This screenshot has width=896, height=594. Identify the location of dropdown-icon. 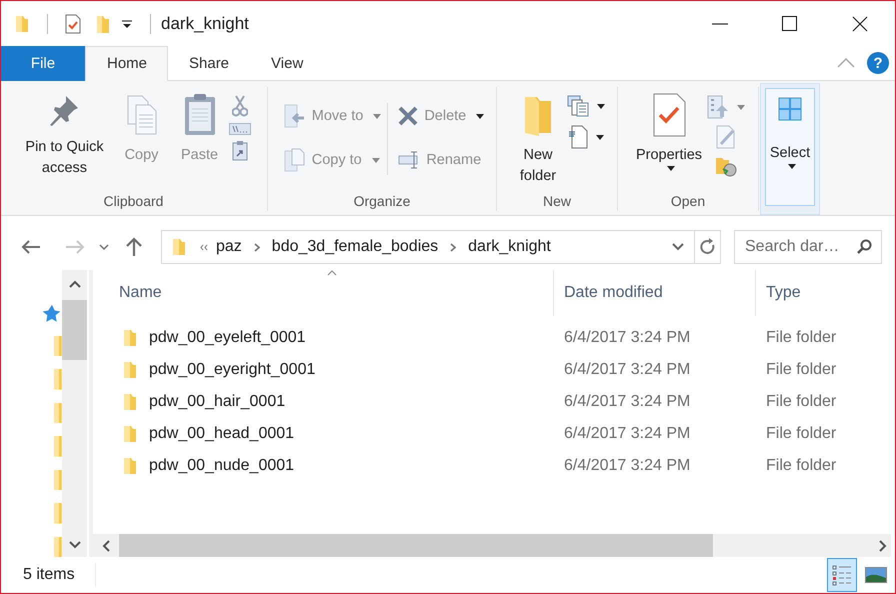
(127, 23).